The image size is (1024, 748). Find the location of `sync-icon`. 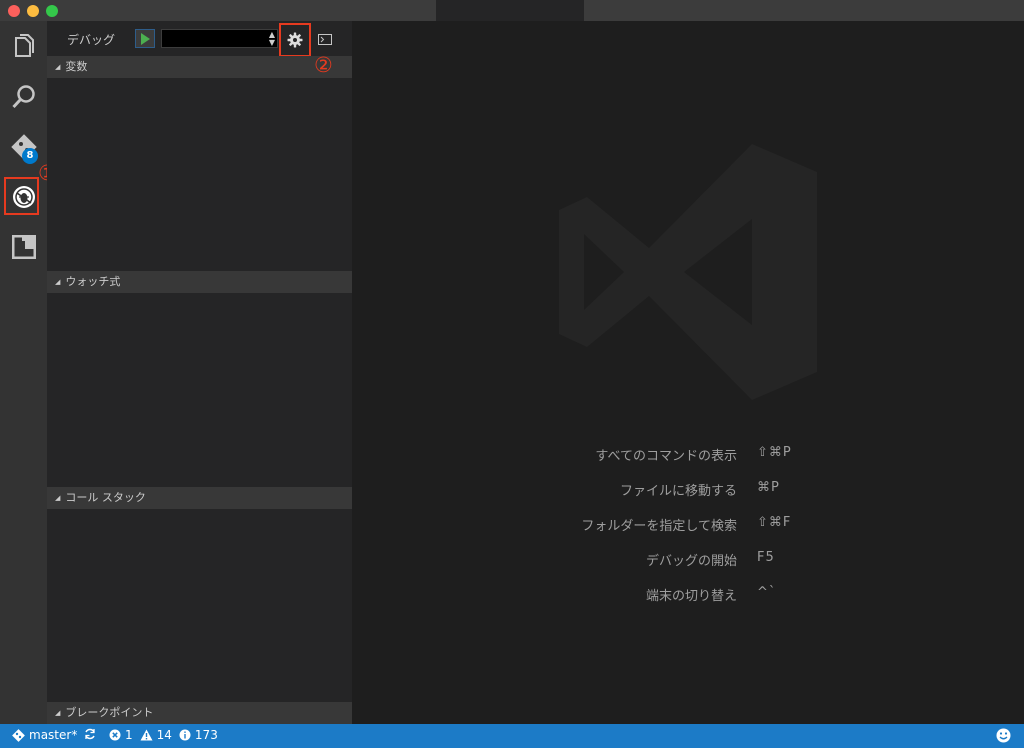

sync-icon is located at coordinates (90, 734).